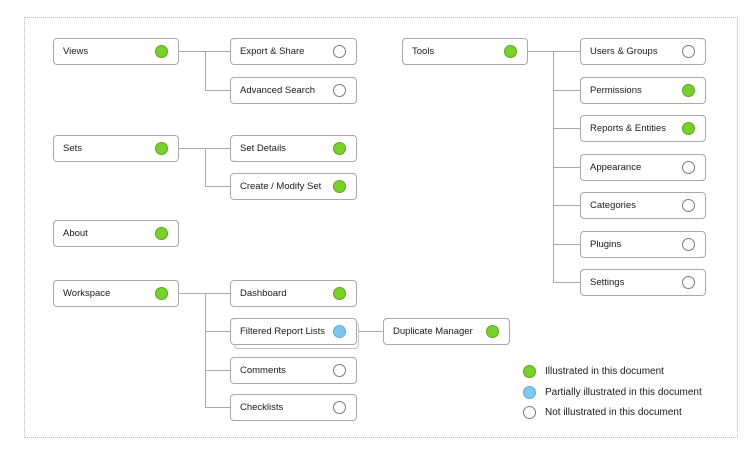  What do you see at coordinates (529, 392) in the screenshot?
I see `legend-blue-dot-icon` at bounding box center [529, 392].